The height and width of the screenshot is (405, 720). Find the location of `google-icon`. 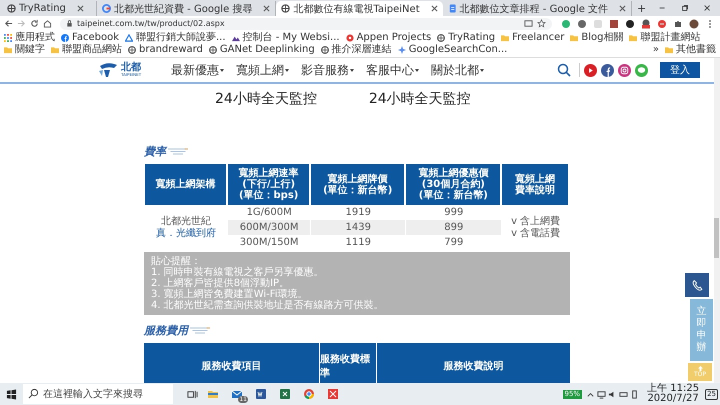

google-icon is located at coordinates (106, 8).